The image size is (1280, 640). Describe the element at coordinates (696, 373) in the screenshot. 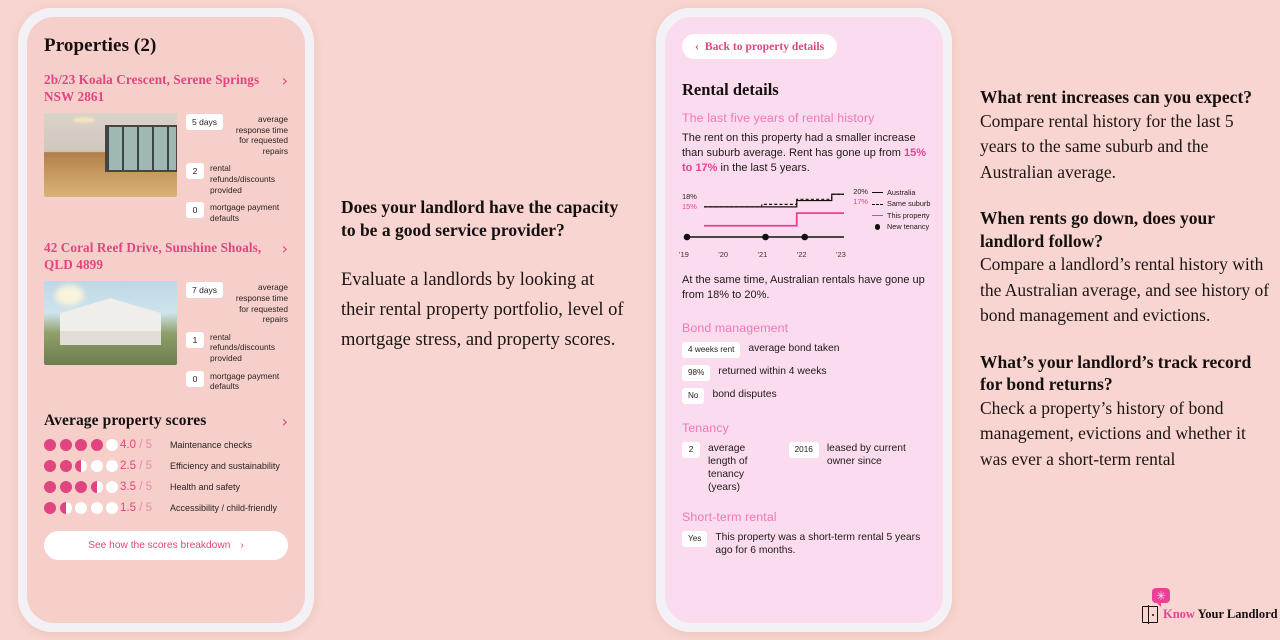

I see `bond-value: 98%` at that location.